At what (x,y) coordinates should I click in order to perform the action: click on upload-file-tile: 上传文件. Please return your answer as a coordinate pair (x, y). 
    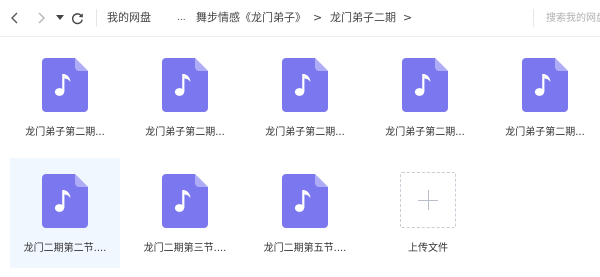
    Looking at the image, I should click on (428, 213).